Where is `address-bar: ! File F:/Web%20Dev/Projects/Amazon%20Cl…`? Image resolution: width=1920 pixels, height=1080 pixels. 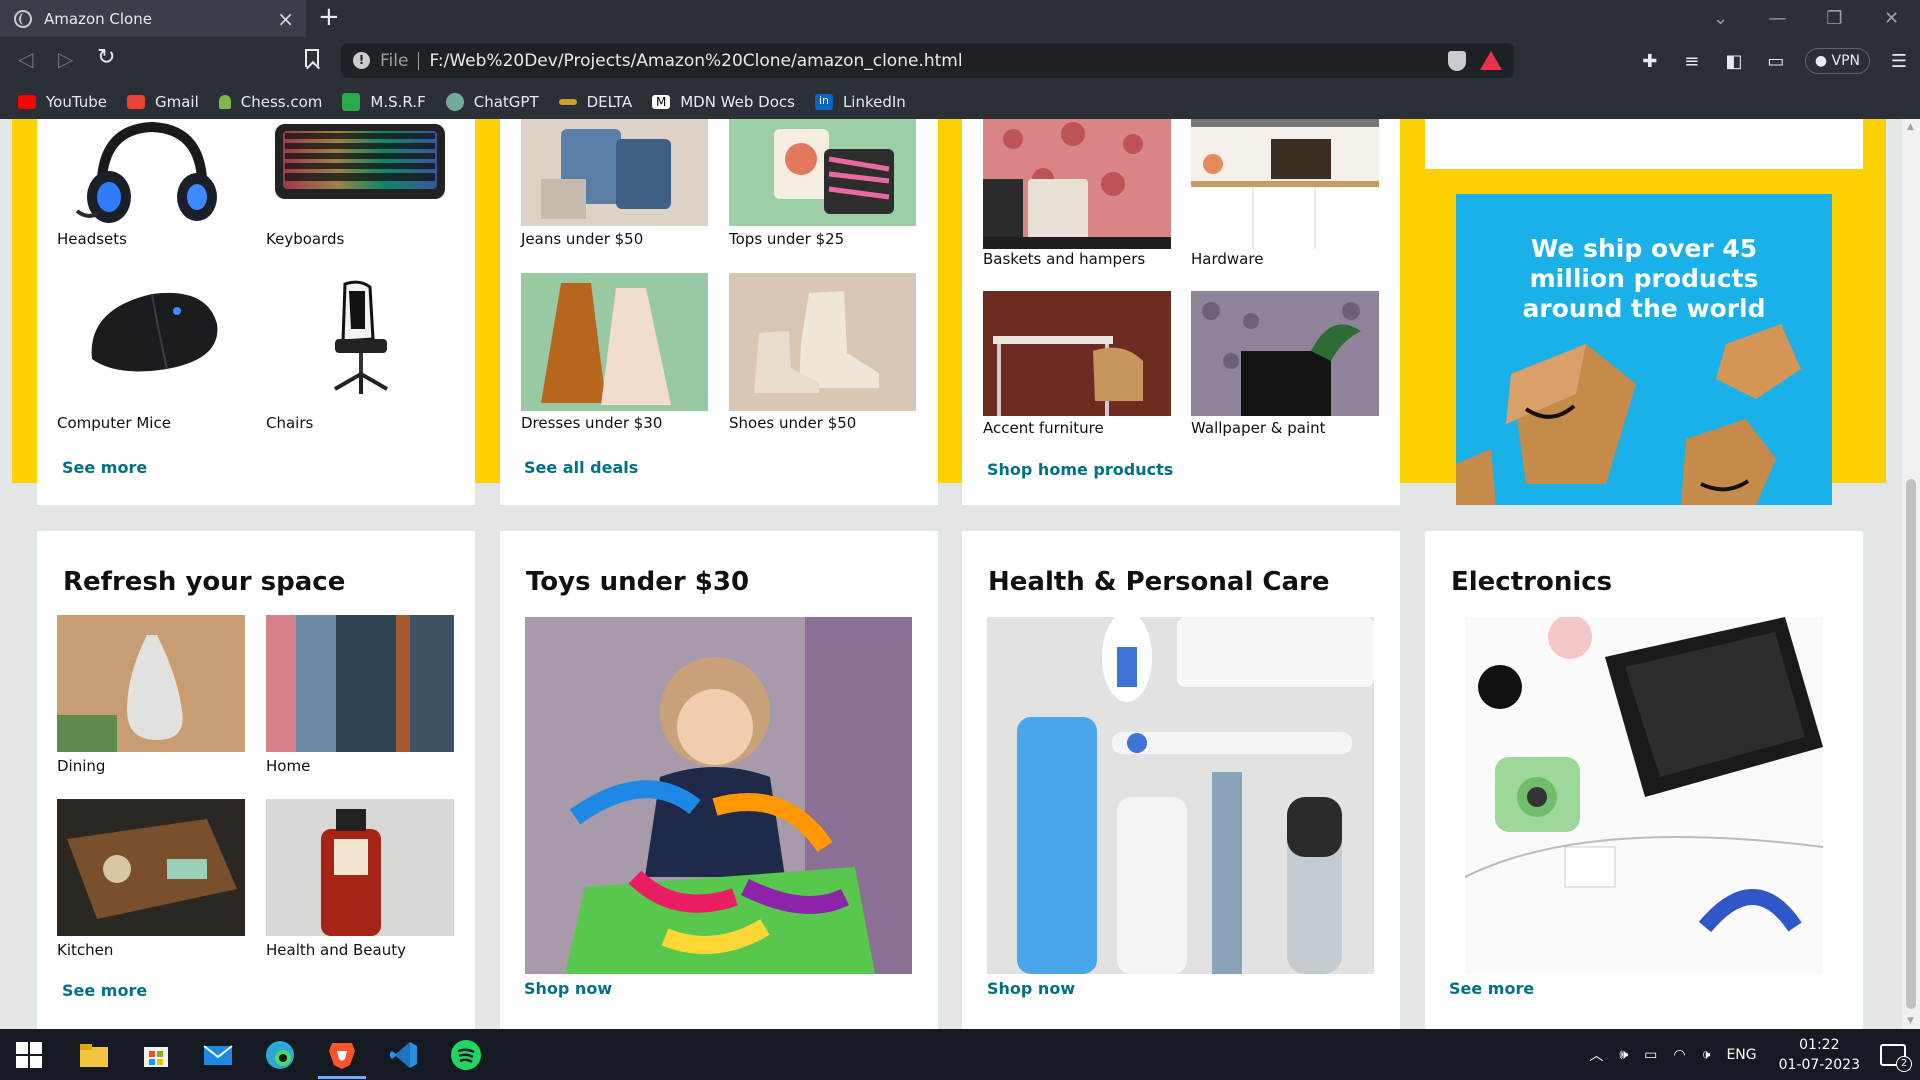
address-bar: ! File F:/Web%20Dev/Projects/Amazon%20Cl… is located at coordinates (927, 60).